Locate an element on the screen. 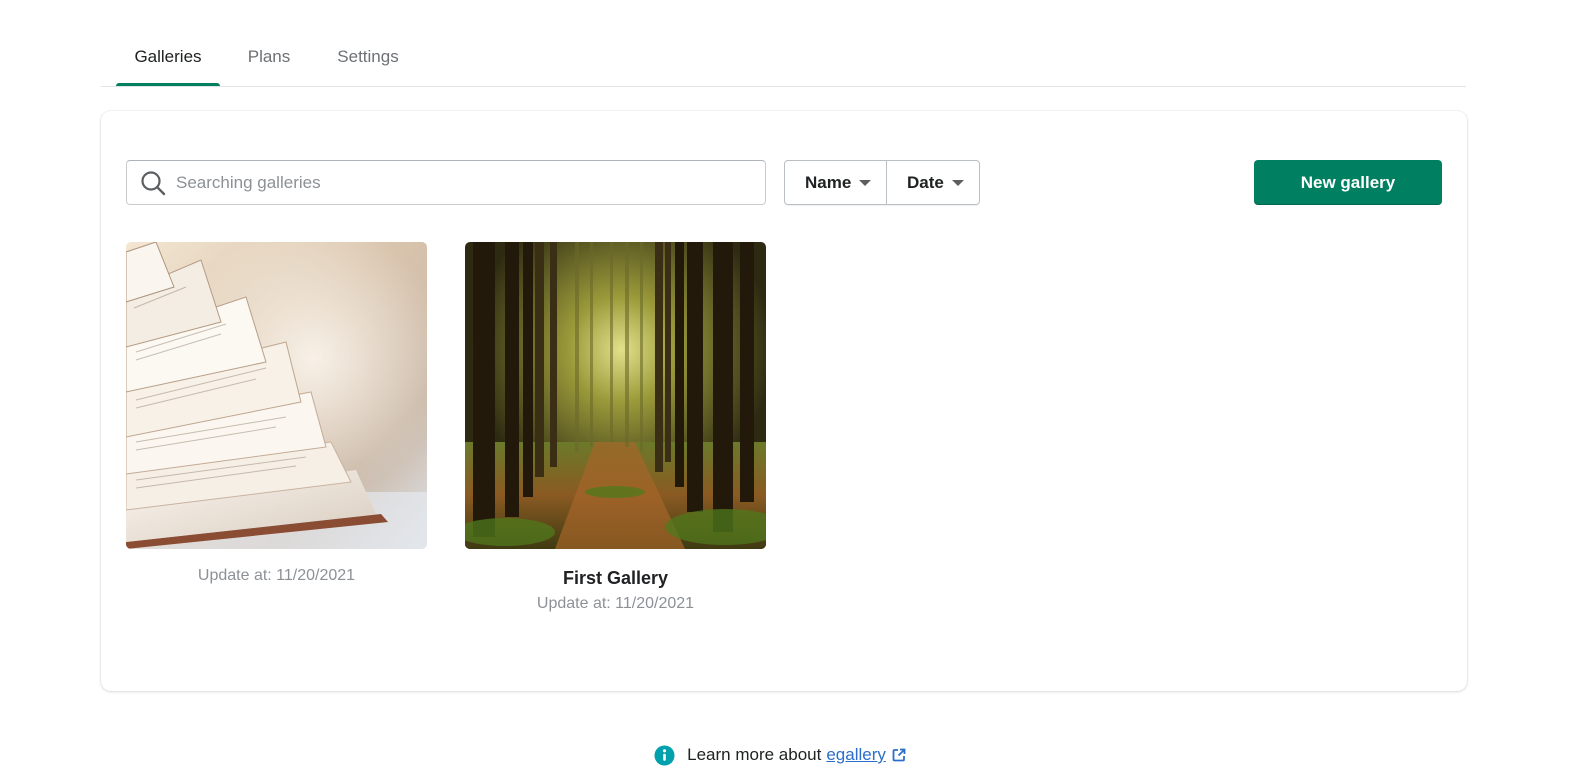 This screenshot has height=783, width=1593. search-icon is located at coordinates (153, 182).